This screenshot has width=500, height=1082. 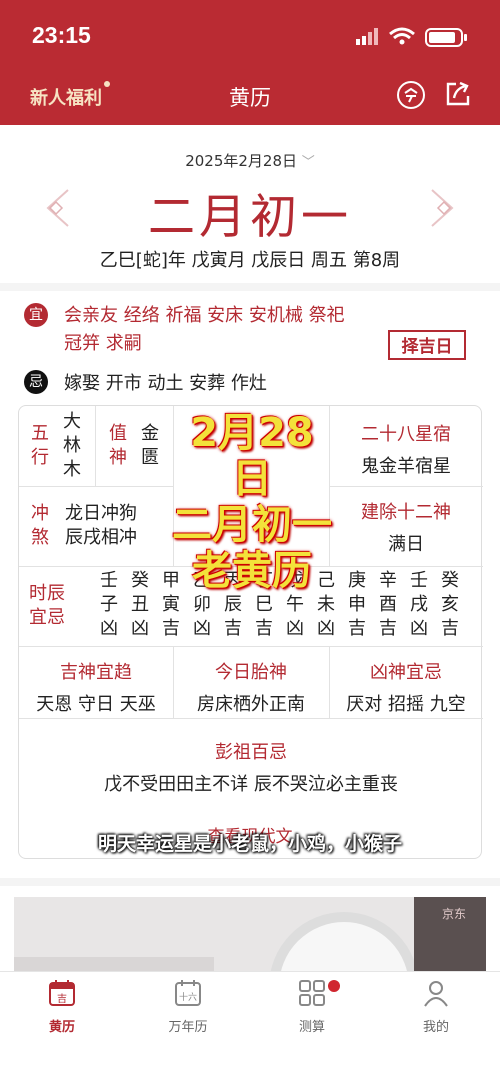 I want to click on select-auspicious-day-button: 择吉日, so click(x=427, y=345).